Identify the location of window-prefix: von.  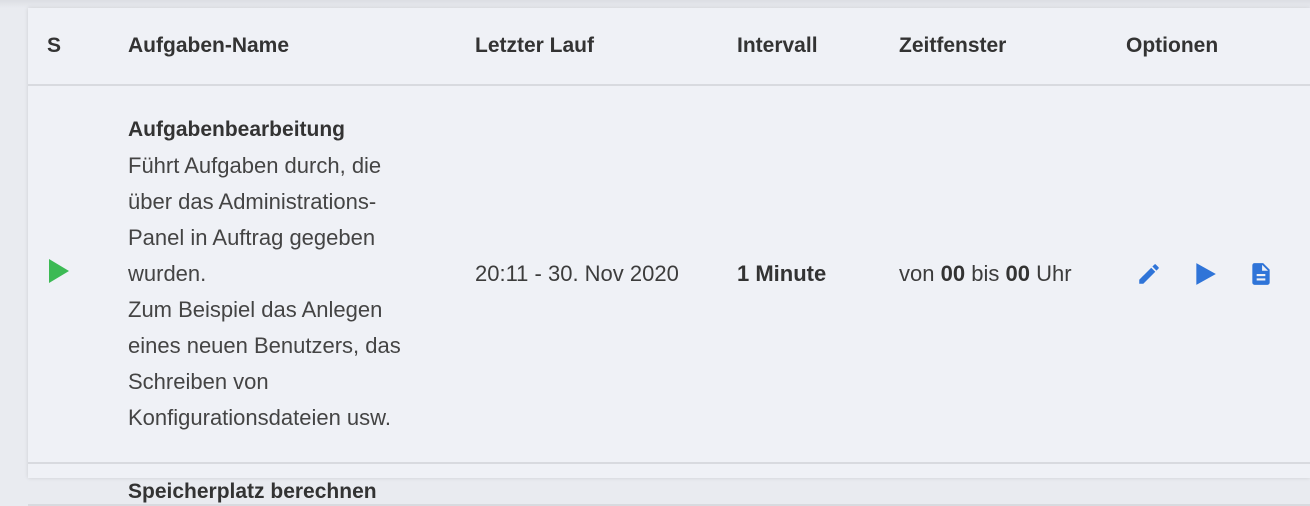
(917, 273).